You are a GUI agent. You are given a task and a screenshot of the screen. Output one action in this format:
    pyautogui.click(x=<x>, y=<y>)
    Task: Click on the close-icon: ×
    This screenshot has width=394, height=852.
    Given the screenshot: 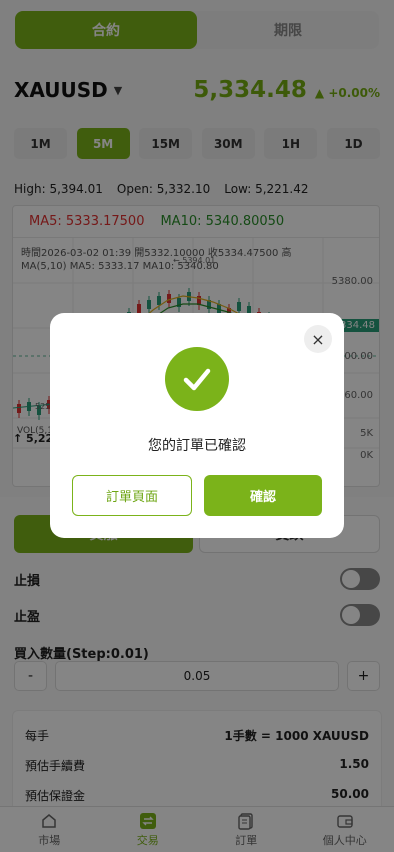 What is the action you would take?
    pyautogui.click(x=318, y=339)
    